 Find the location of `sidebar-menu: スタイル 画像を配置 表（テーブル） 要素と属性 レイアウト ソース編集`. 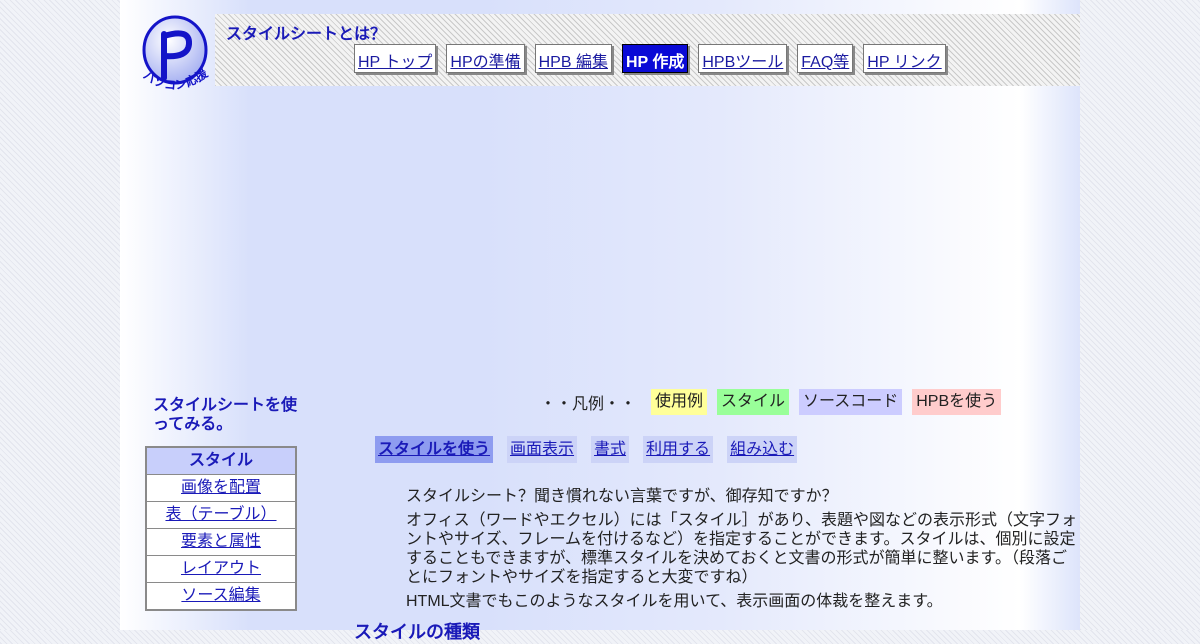

sidebar-menu: スタイル 画像を配置 表（テーブル） 要素と属性 レイアウト ソース編集 is located at coordinates (221, 528).